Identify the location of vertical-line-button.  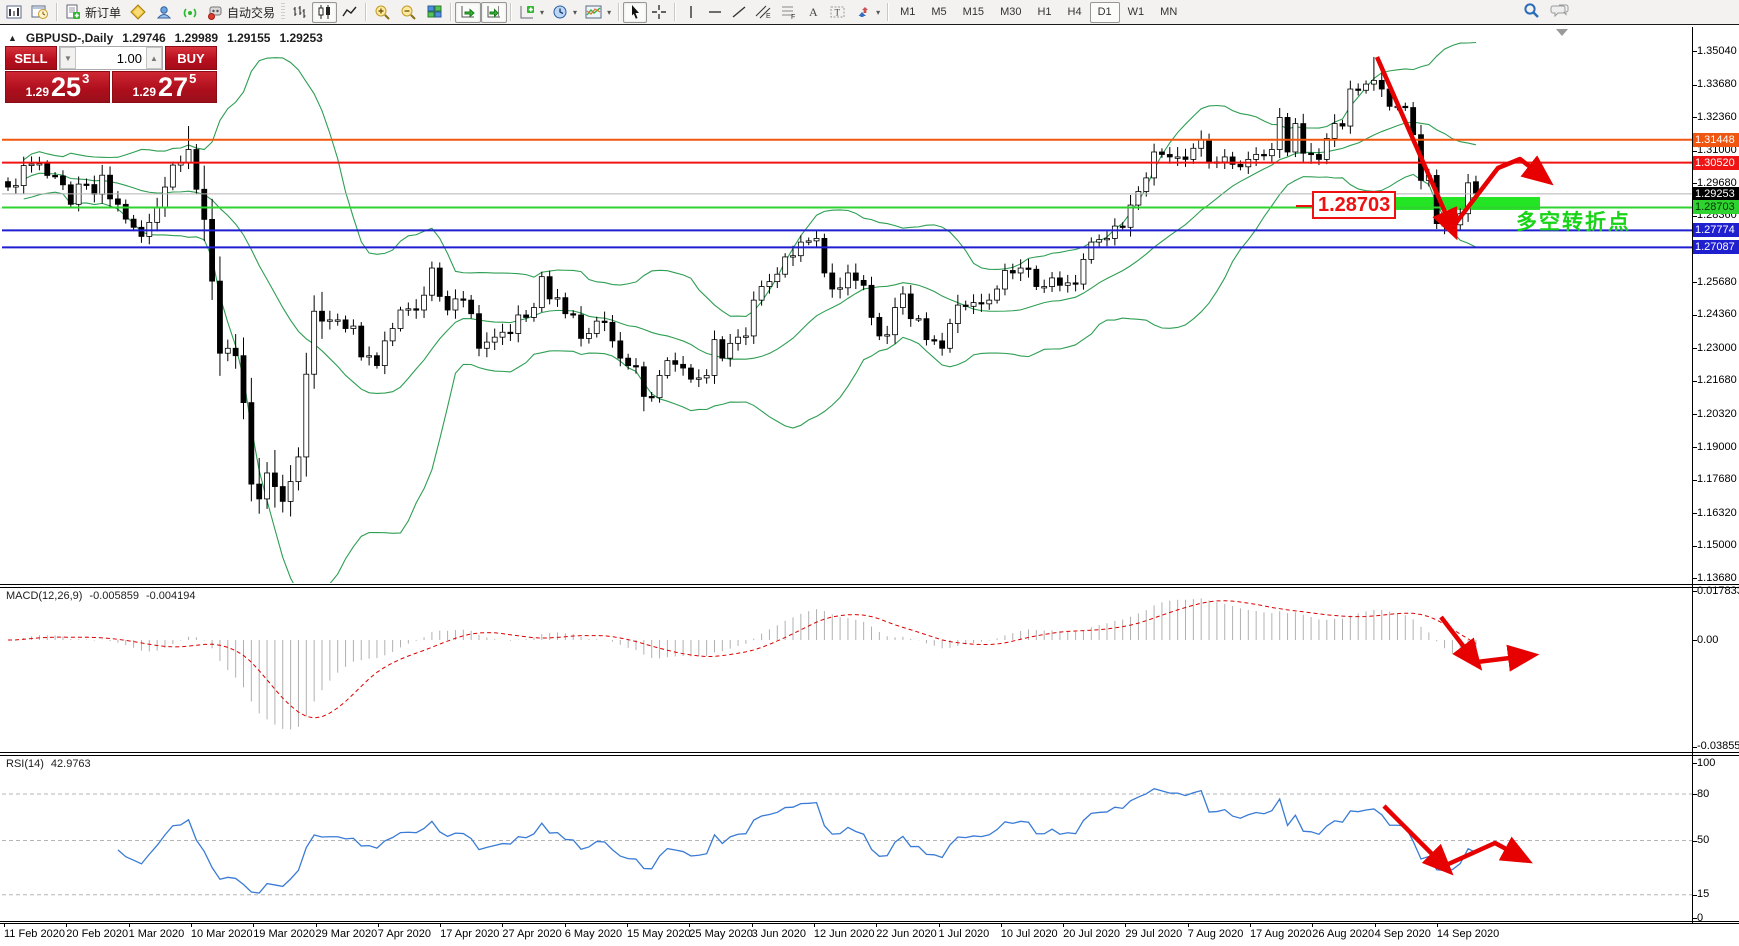
(691, 12).